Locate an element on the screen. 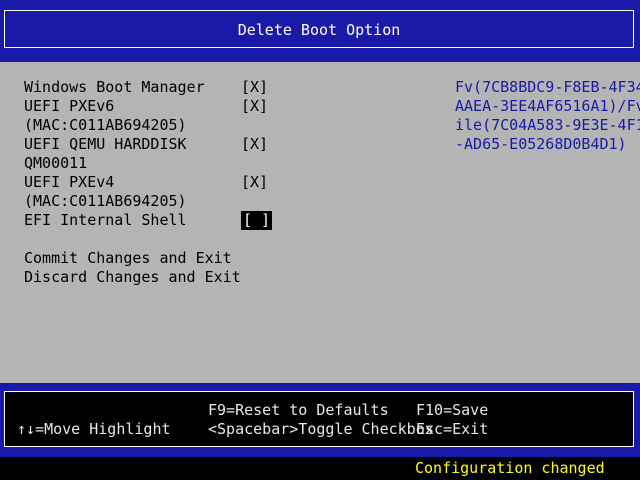 The image size is (640, 480). help-text-line-2: AAEA-3EE4AF6516A1)/FvF is located at coordinates (547, 106).